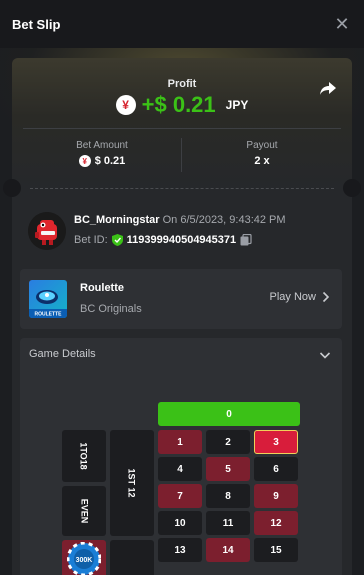  I want to click on number-cell: 4, so click(180, 469).